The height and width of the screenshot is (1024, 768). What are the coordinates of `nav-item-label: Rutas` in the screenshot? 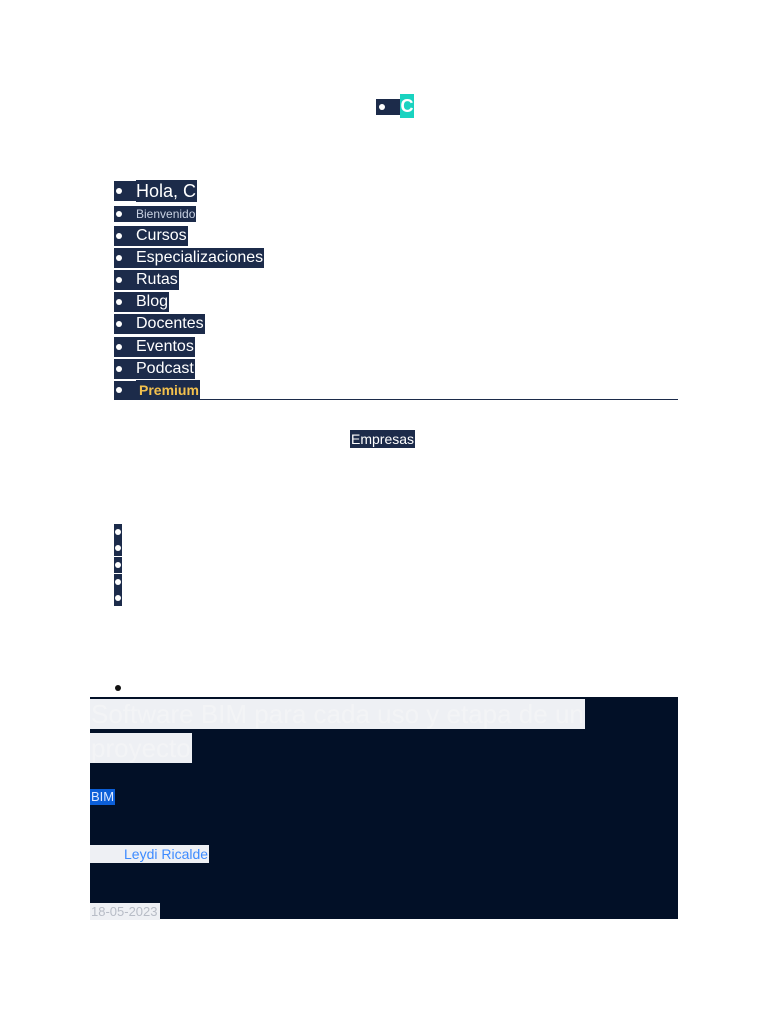 It's located at (157, 280).